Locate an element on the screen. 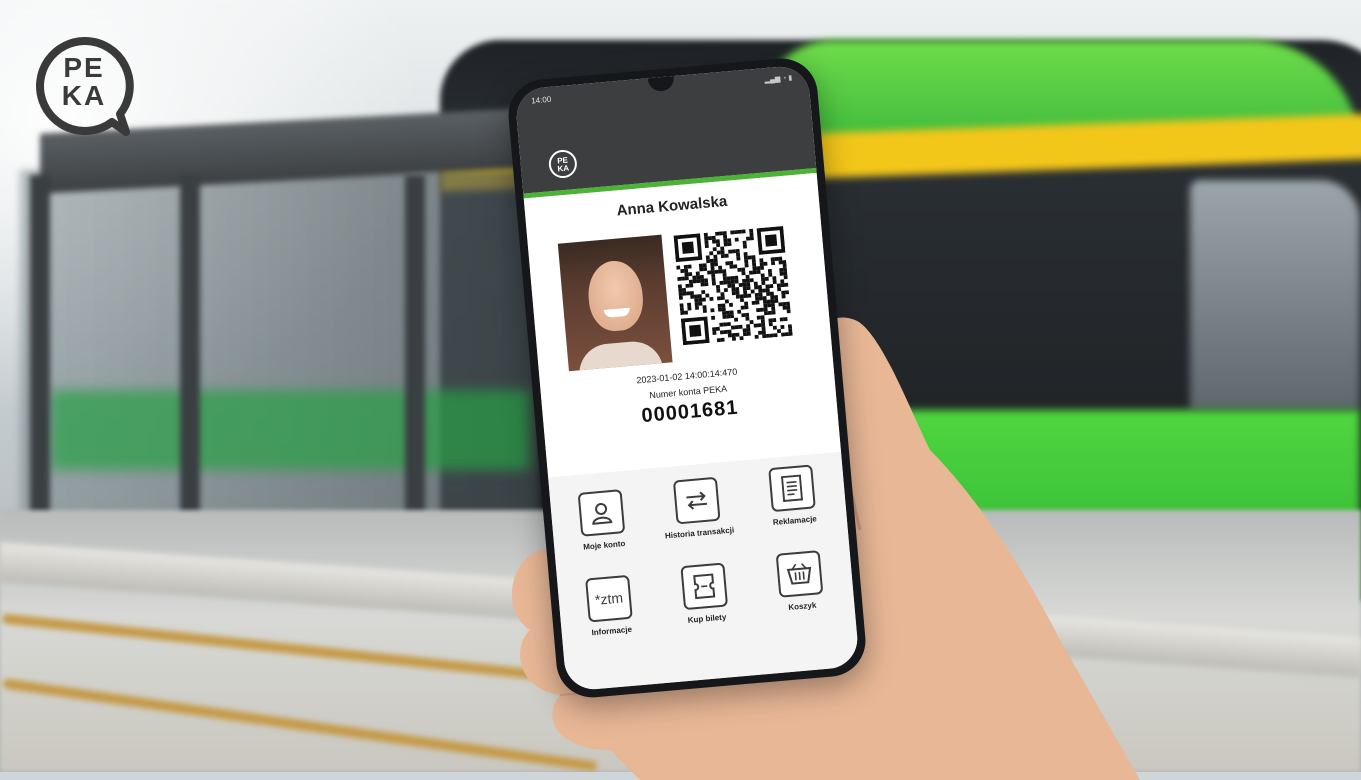  menu-item-informacje: *ztm Informacje is located at coordinates (610, 617).